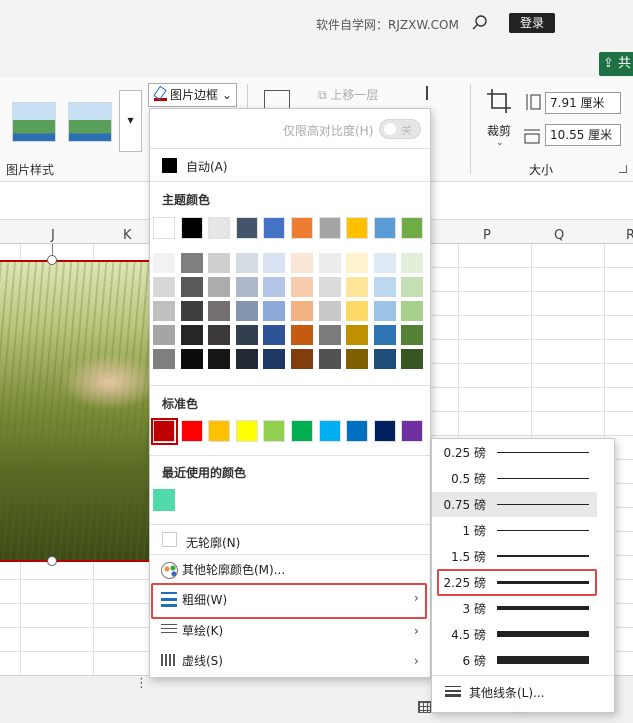 Image resolution: width=633 pixels, height=723 pixels. I want to click on sketch-menu-item: 草绘(K), so click(202, 630).